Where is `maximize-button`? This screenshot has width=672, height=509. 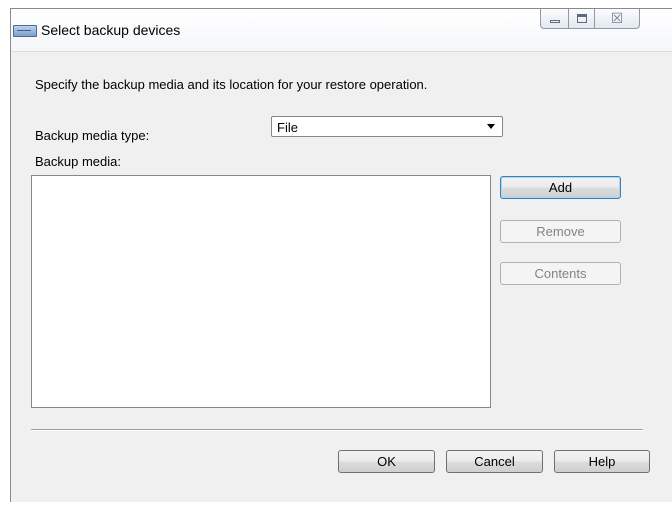 maximize-button is located at coordinates (581, 19).